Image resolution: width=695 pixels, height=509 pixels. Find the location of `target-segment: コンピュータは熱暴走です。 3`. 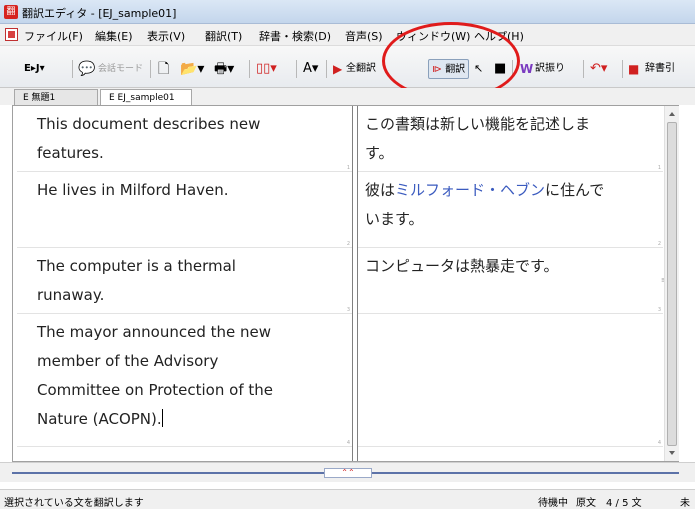

target-segment: コンピュータは熱暴走です。 3 is located at coordinates (510, 281).